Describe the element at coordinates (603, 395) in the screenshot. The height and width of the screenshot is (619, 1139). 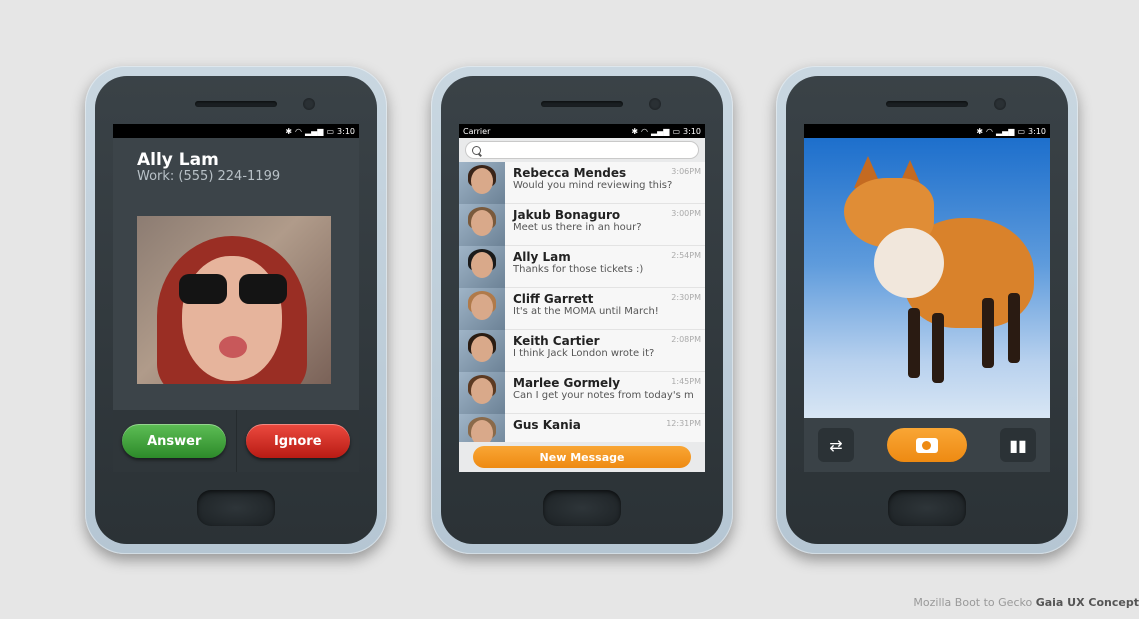
I see `message-preview: Can I get your notes from today's m` at that location.